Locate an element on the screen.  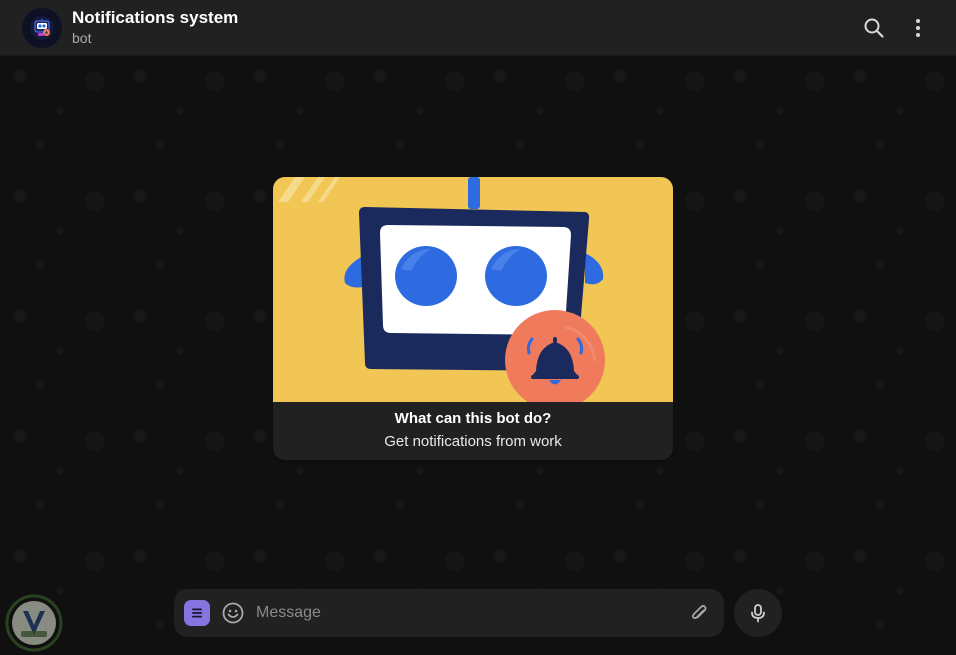
voice-message-button is located at coordinates (758, 613).